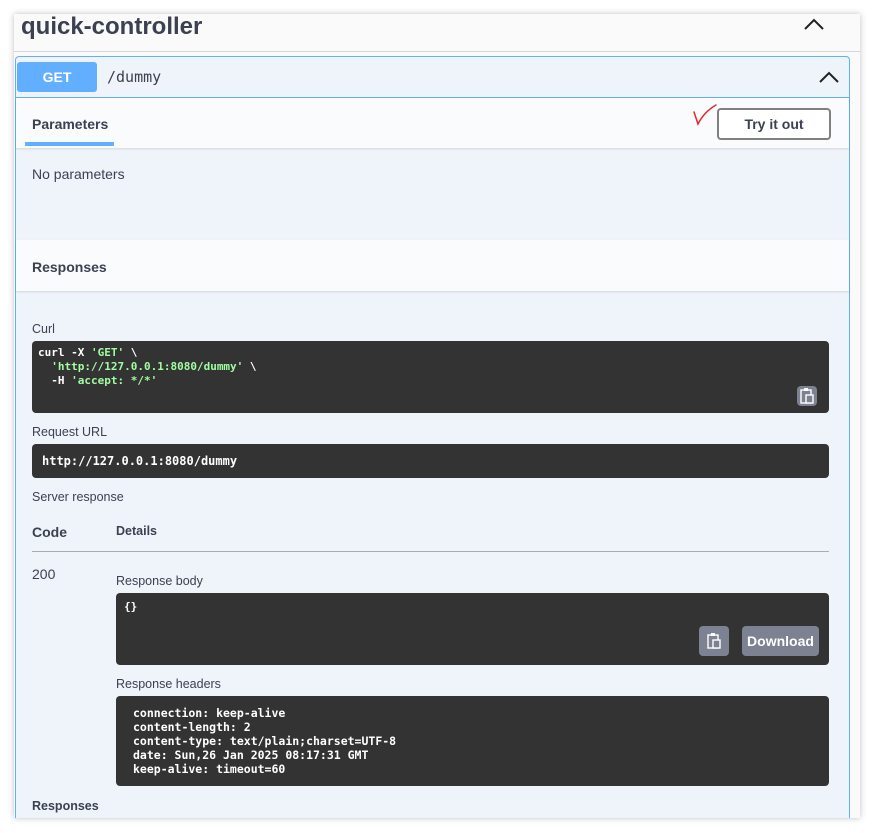 The width and height of the screenshot is (875, 833). Describe the element at coordinates (70, 124) in the screenshot. I see `tab-parameters: Parameters` at that location.